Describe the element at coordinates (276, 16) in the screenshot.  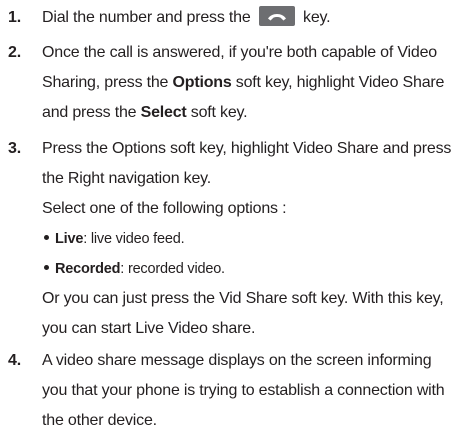
I see `send-key-icon` at that location.